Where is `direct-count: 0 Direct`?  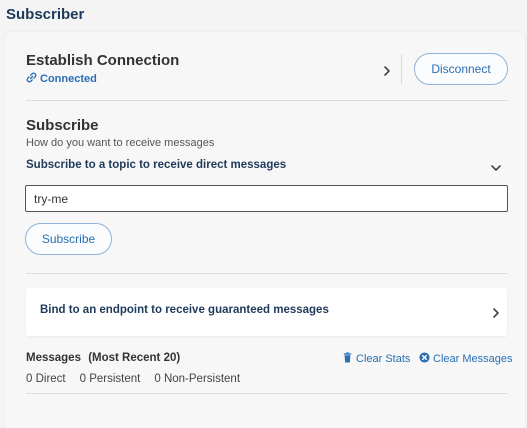
direct-count: 0 Direct is located at coordinates (46, 379).